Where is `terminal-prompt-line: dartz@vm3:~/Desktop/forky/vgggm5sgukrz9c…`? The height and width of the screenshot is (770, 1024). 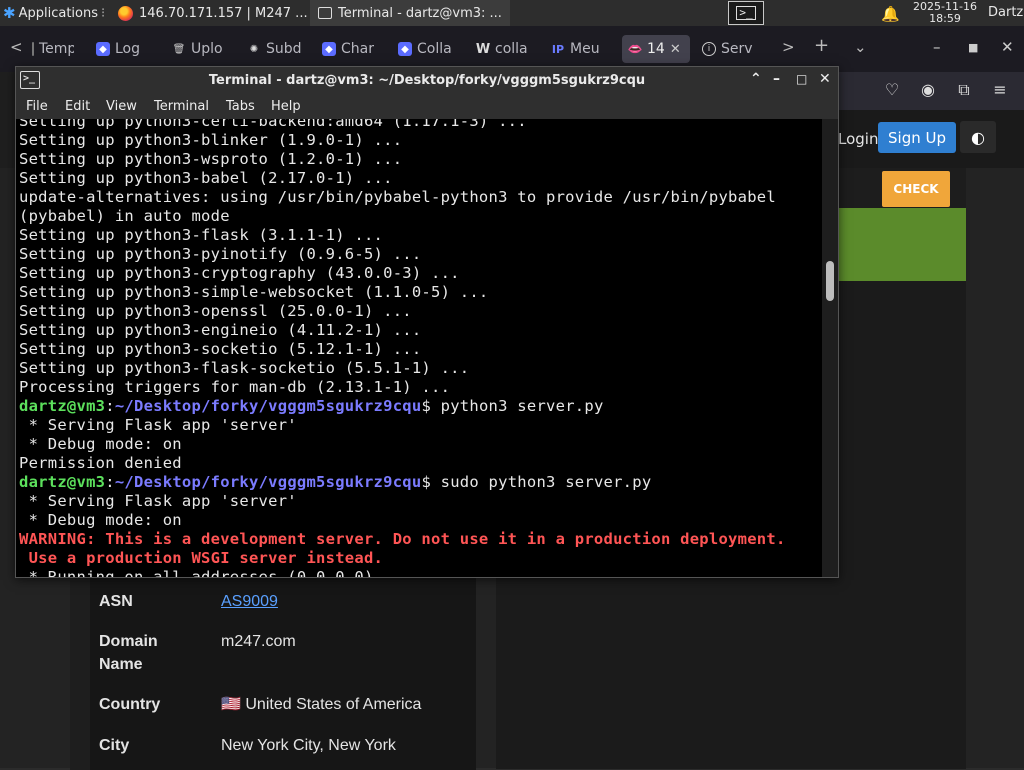
terminal-prompt-line: dartz@vm3:~/Desktop/forky/vgggm5sgukrz9c… is located at coordinates (402, 406).